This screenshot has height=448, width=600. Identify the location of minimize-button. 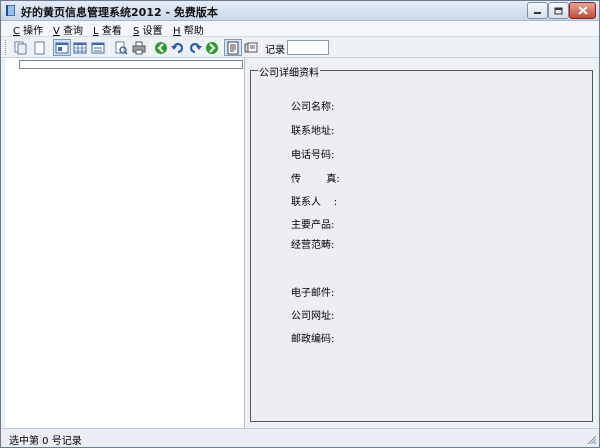
(537, 10).